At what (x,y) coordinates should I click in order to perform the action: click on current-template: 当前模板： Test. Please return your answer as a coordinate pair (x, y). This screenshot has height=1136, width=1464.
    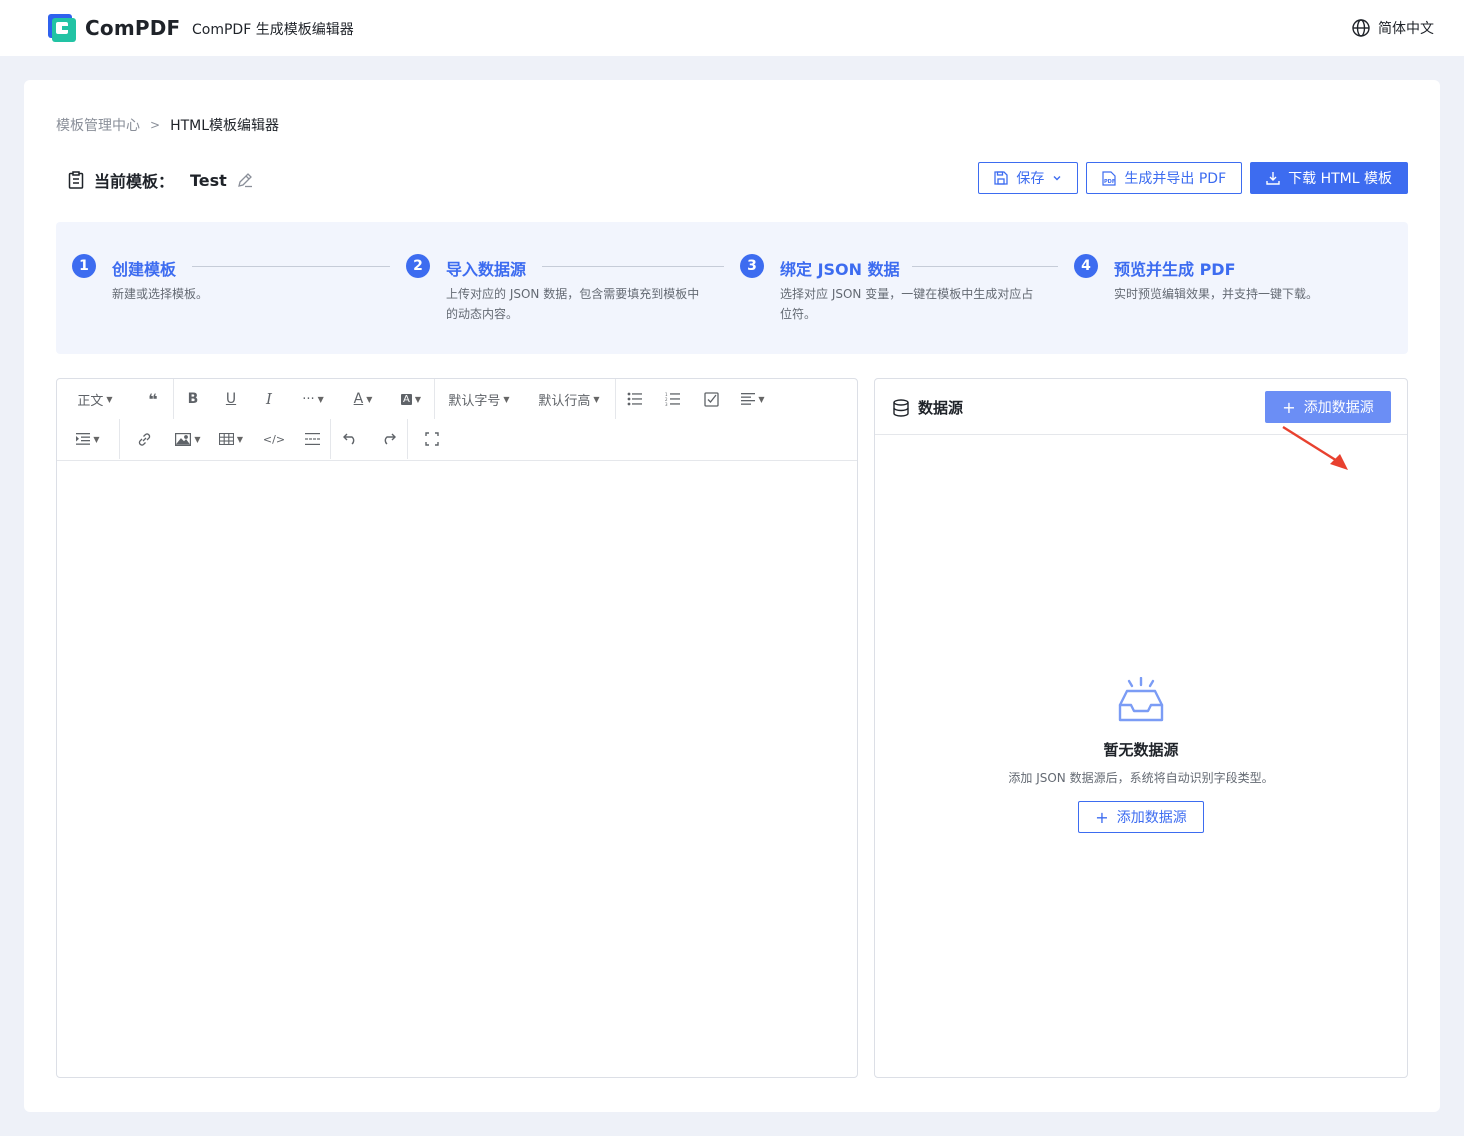
    Looking at the image, I should click on (160, 180).